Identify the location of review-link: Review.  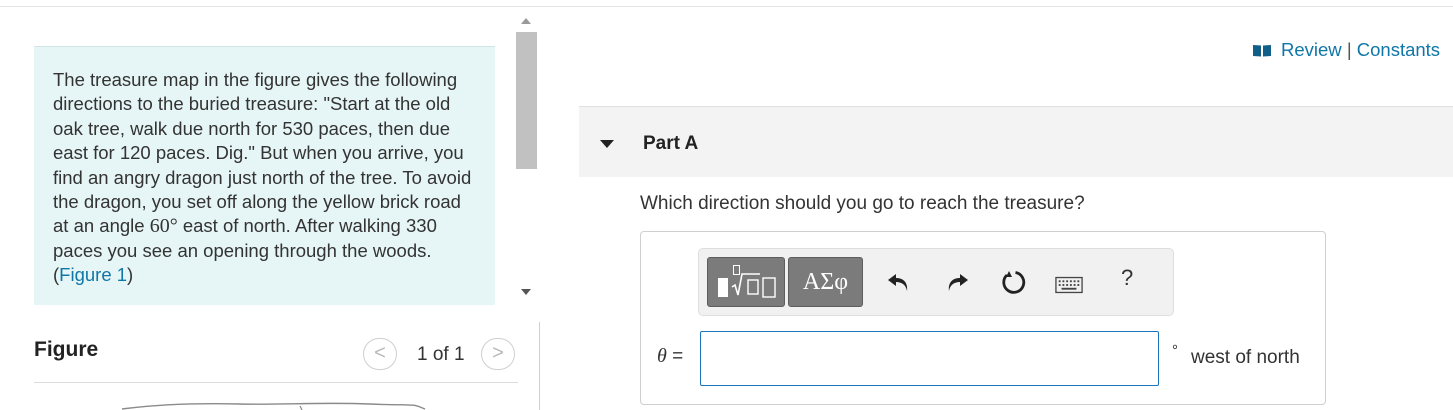
(1311, 49).